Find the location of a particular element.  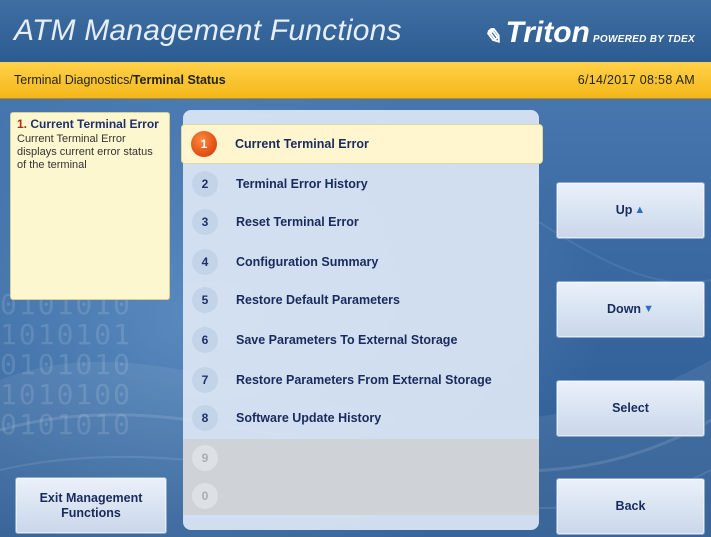

menu-number-badge: 6 is located at coordinates (205, 340).